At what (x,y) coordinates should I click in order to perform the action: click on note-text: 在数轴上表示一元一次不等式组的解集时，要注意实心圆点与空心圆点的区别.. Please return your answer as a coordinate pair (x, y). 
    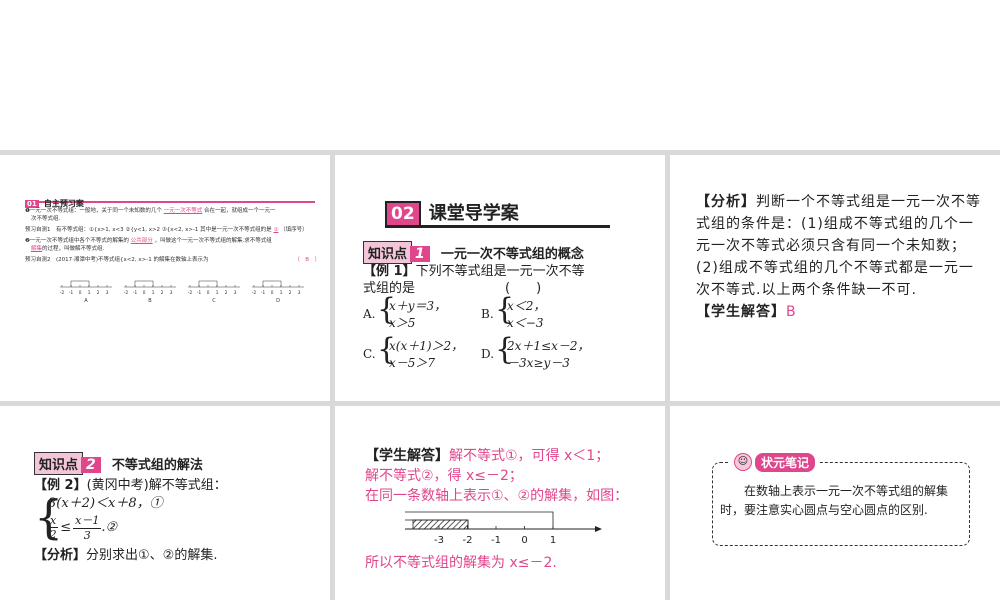
    Looking at the image, I should click on (834, 500).